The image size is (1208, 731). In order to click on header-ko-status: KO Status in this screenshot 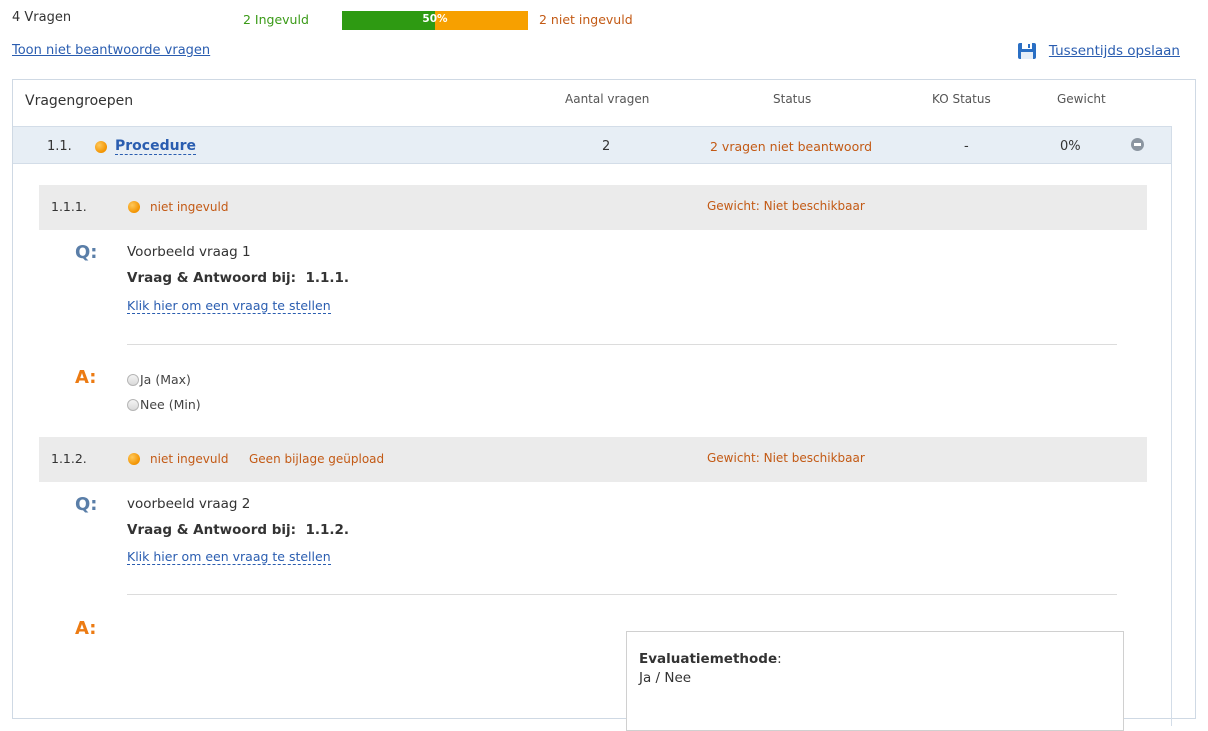, I will do `click(961, 99)`.